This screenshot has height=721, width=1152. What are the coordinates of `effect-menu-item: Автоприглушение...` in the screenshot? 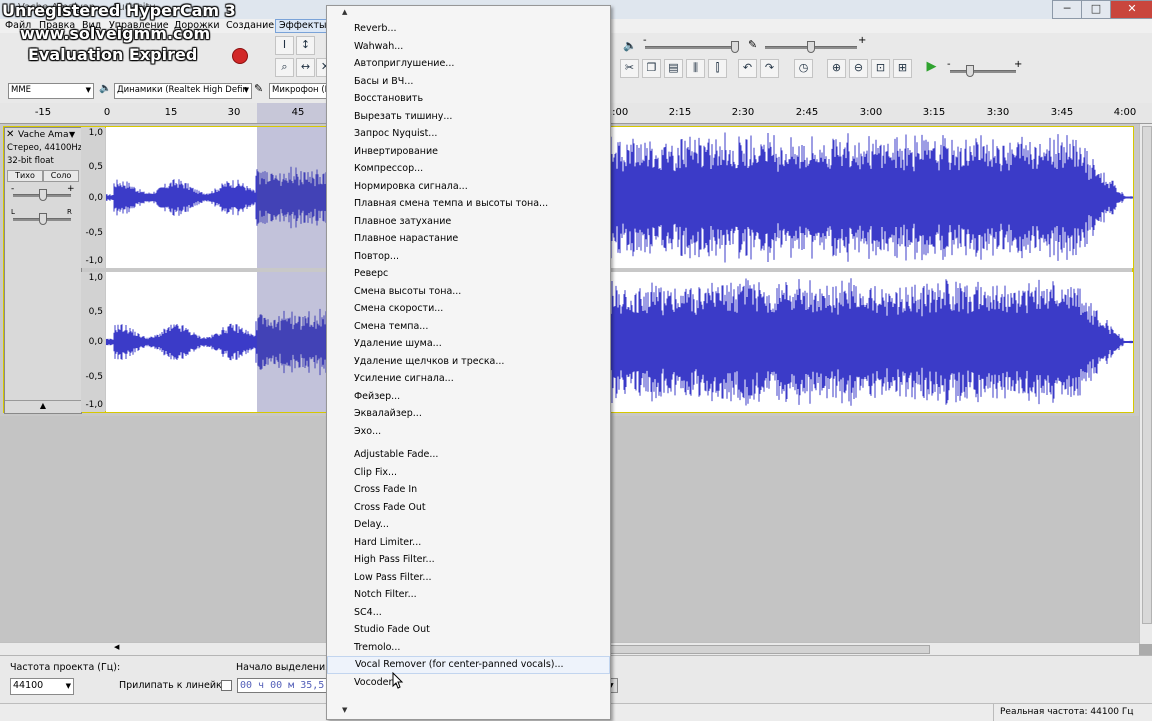 It's located at (468, 64).